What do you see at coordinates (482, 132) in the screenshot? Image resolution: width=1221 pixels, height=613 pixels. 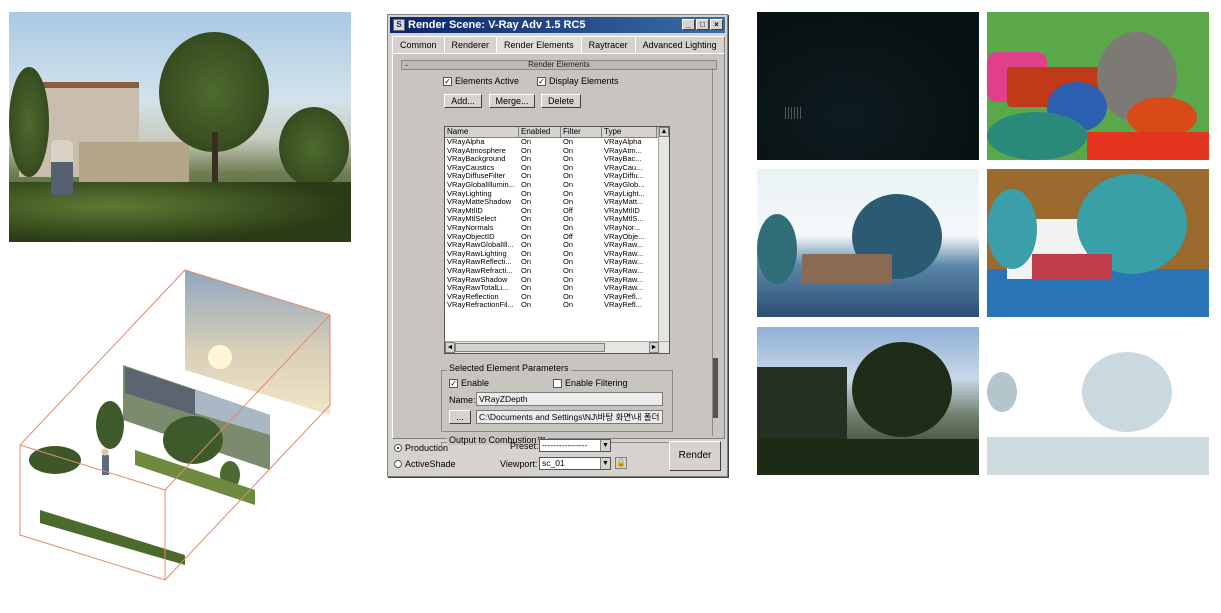 I see `column-header-name: Name` at bounding box center [482, 132].